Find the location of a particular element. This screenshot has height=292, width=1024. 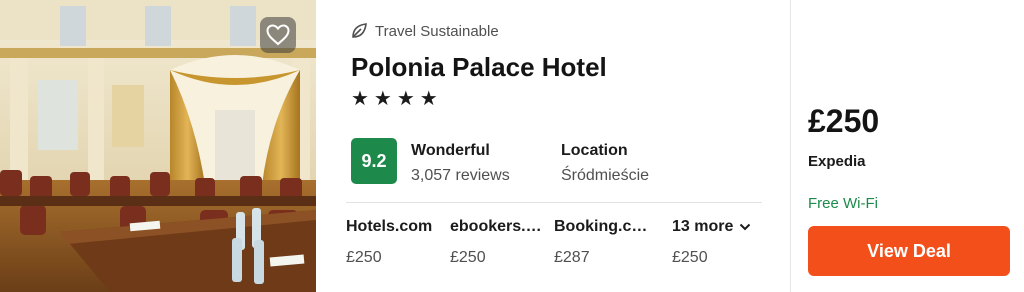

star-rating: ★★★★ is located at coordinates (397, 99).